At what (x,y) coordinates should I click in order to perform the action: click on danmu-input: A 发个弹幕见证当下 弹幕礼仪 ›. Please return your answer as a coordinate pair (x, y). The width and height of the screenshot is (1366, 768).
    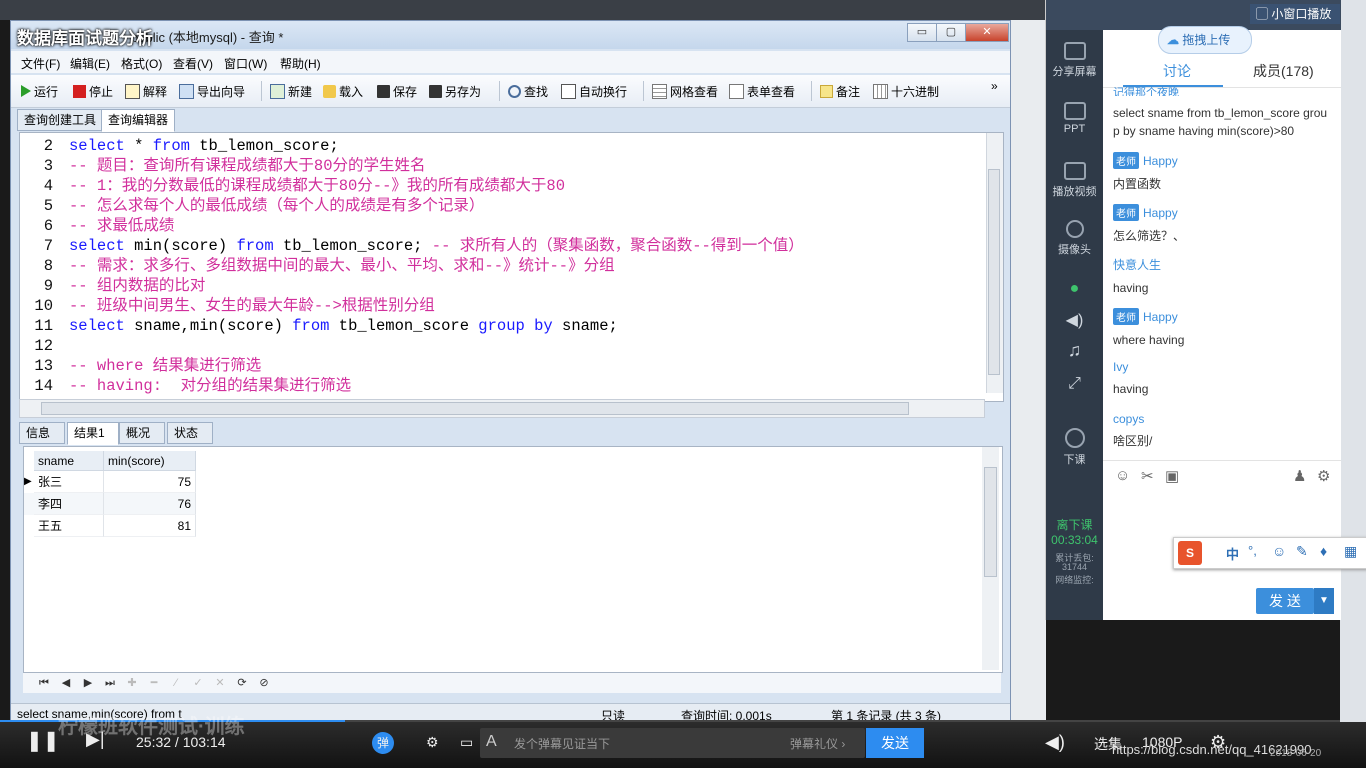
    Looking at the image, I should click on (672, 743).